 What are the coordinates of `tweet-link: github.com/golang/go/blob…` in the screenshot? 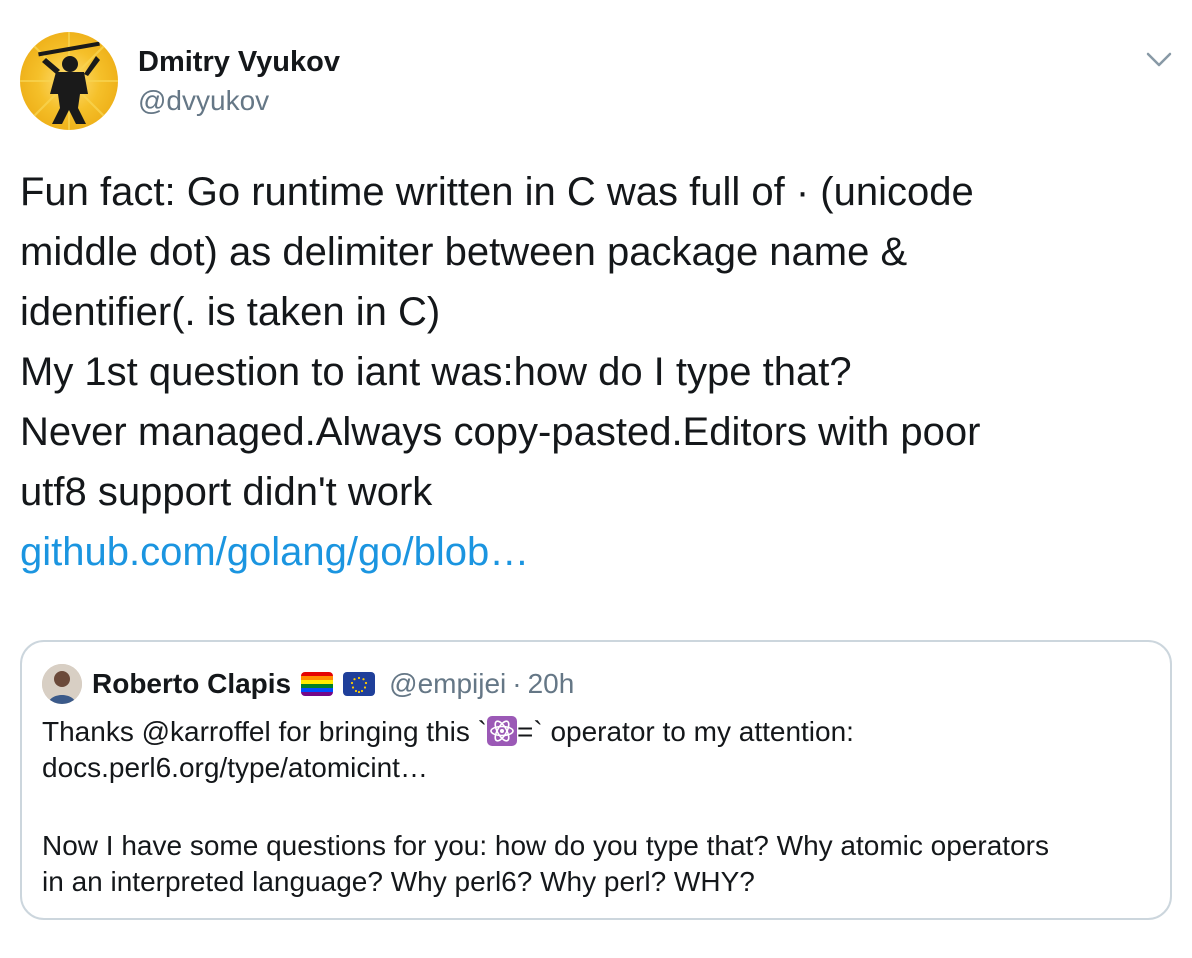 It's located at (274, 552).